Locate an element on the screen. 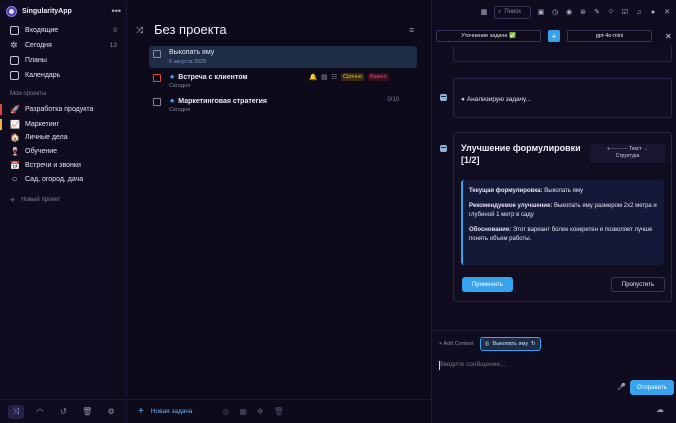 The image size is (676, 423). top-toolbar: ▦ ⌕ Поиск ▣ ◷ ◉ ⊛ ✎ ⬦ ☑ ♫ ● ✕ is located at coordinates (554, 12).